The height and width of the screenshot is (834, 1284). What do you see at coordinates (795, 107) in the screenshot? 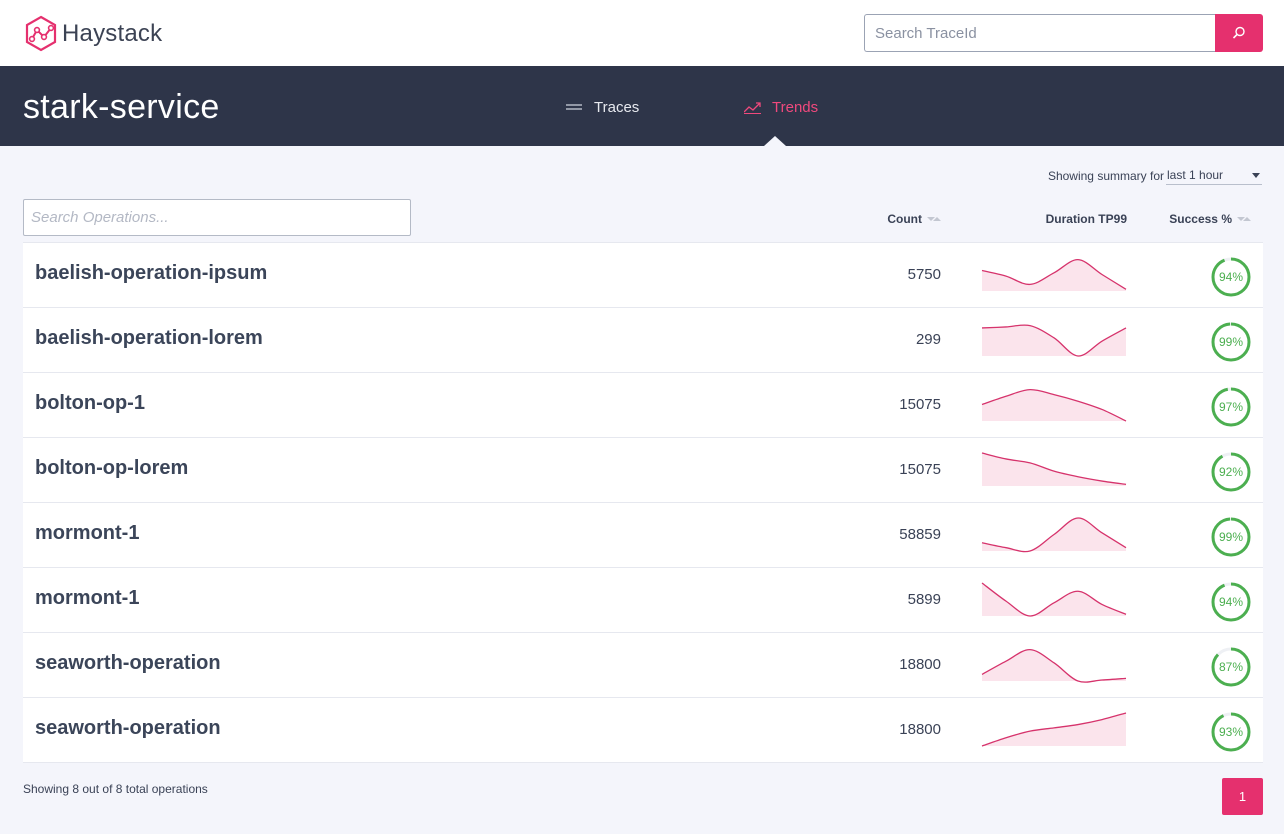
I see `tab-label: Trends` at bounding box center [795, 107].